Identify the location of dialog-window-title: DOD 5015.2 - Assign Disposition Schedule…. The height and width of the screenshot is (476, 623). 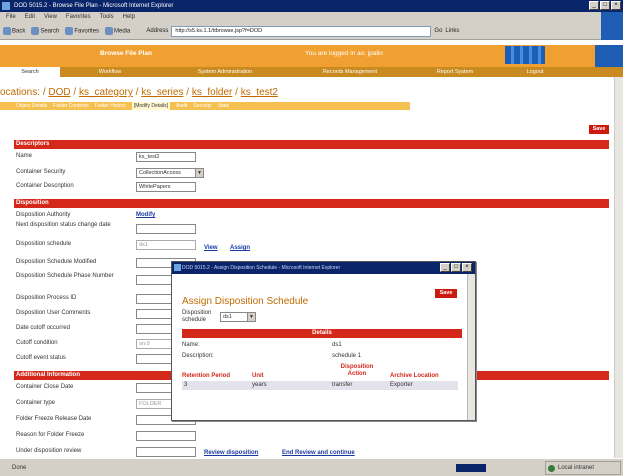
(261, 268).